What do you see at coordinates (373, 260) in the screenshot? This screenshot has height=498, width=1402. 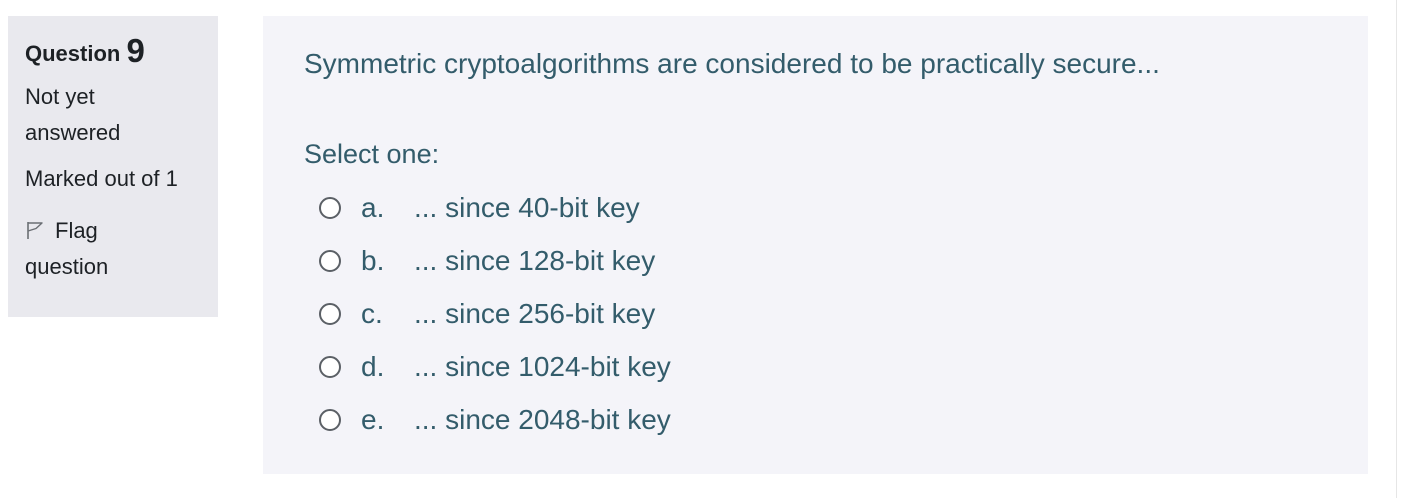 I see `answer-letter: b.` at bounding box center [373, 260].